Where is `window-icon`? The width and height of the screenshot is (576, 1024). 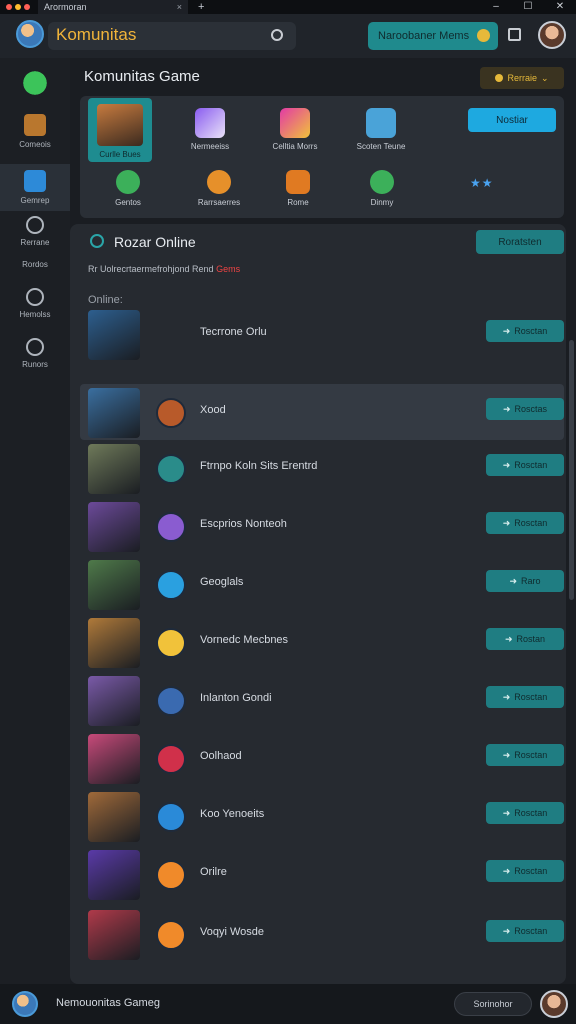 window-icon is located at coordinates (514, 34).